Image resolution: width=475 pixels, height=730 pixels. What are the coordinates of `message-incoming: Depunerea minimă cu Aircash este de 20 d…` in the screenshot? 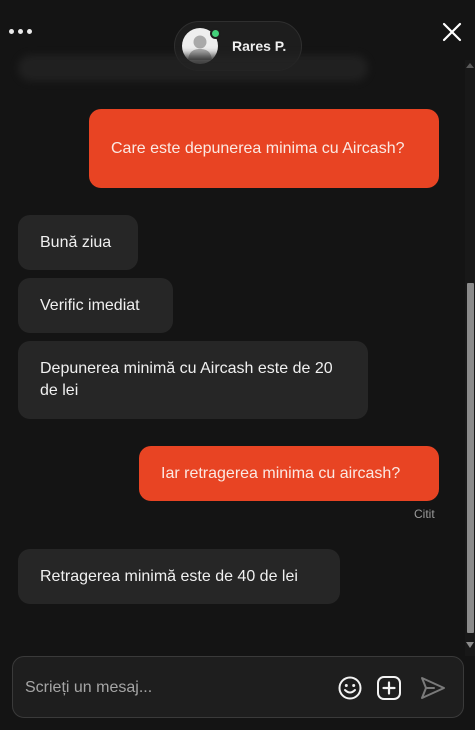 It's located at (193, 380).